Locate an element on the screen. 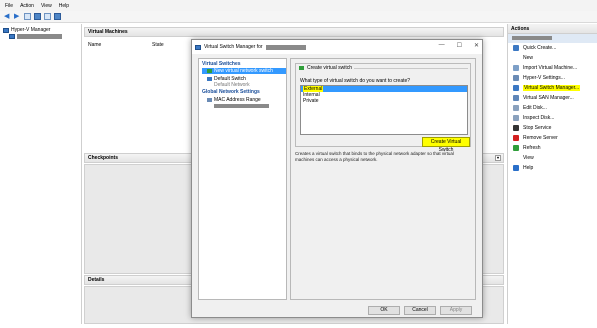 Image resolution: width=597 pixels, height=328 pixels. tree-item-server is located at coordinates (35, 36).